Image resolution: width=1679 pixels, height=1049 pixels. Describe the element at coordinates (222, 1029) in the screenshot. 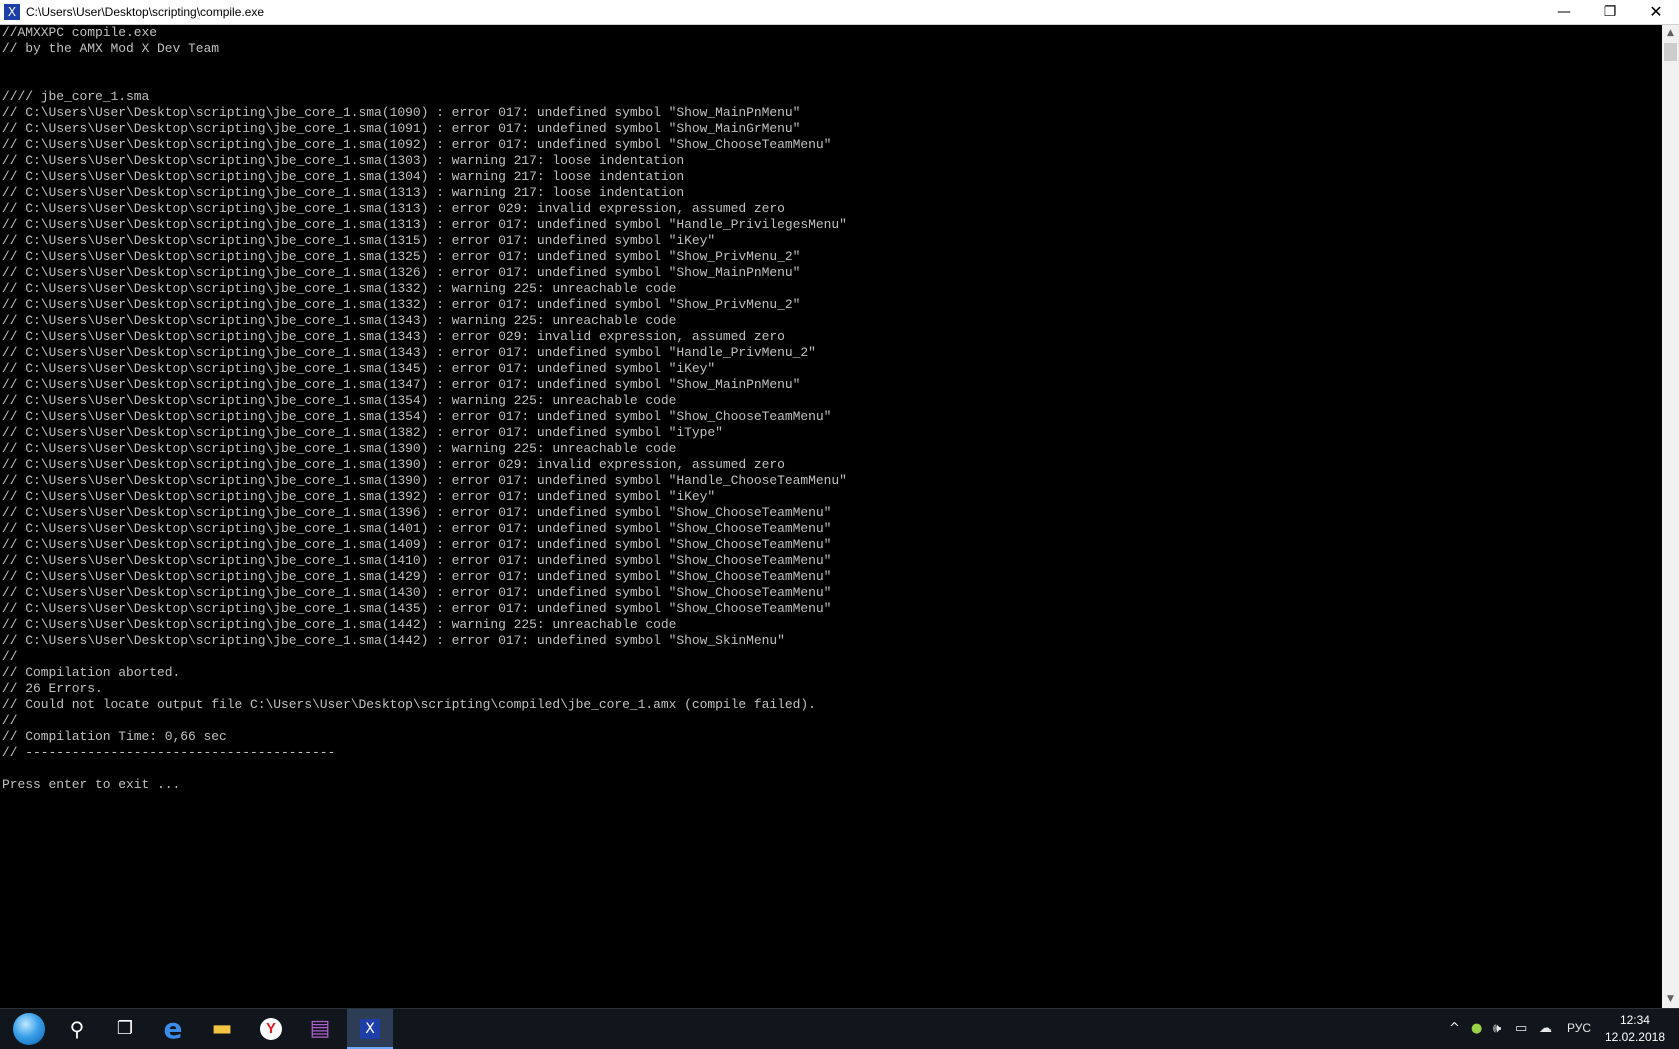

I see `file-explorer-icon: ▬` at that location.